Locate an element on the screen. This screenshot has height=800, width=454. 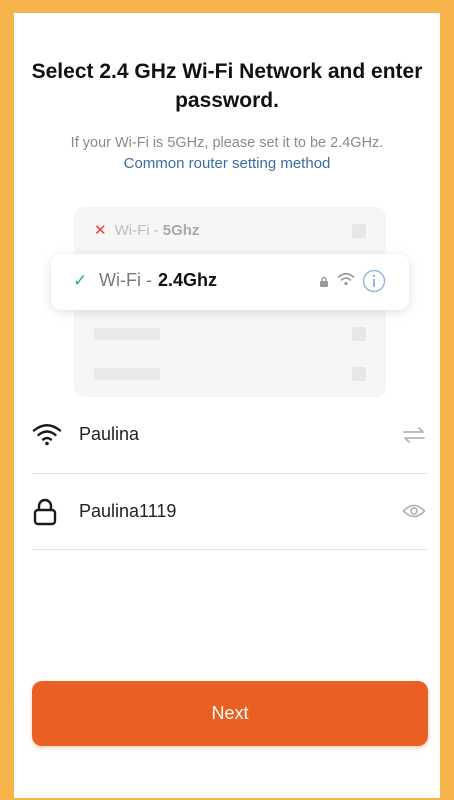
wifi-icon is located at coordinates (47, 436).